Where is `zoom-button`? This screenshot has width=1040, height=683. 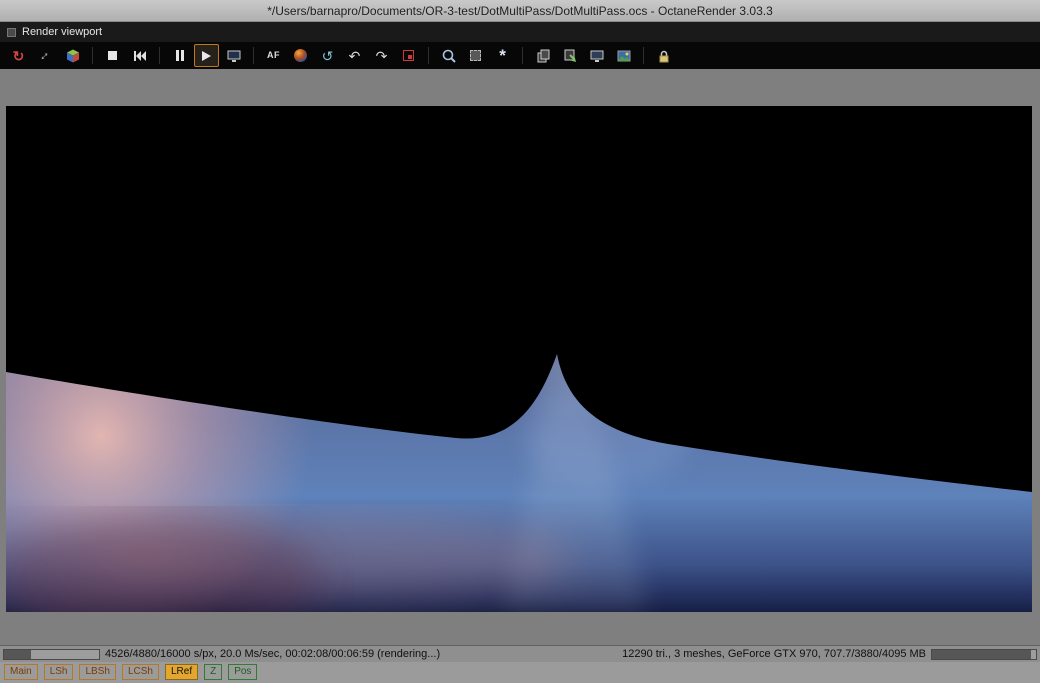 zoom-button is located at coordinates (448, 55).